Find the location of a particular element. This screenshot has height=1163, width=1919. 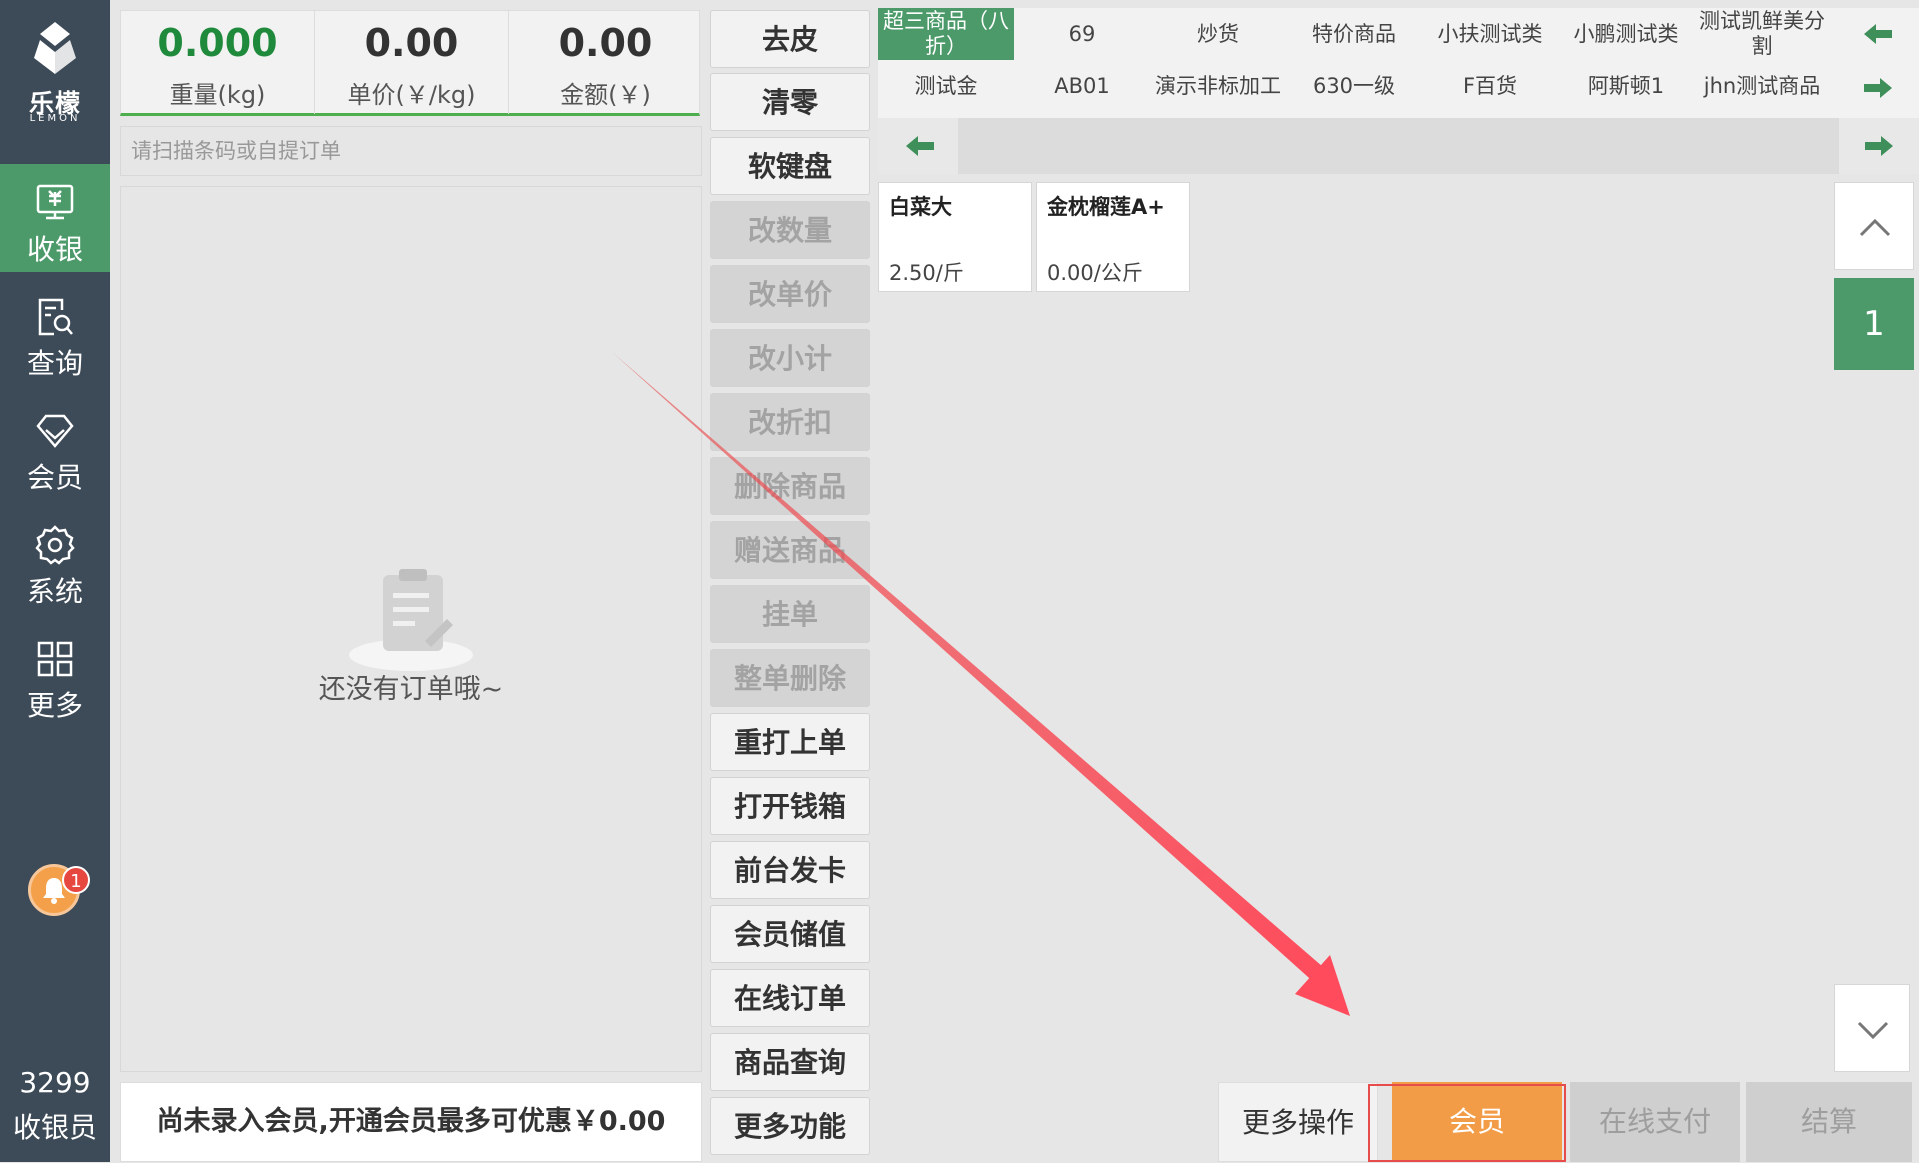

product-card: 金枕榴莲A+ 0.00/公斤 is located at coordinates (1113, 237).